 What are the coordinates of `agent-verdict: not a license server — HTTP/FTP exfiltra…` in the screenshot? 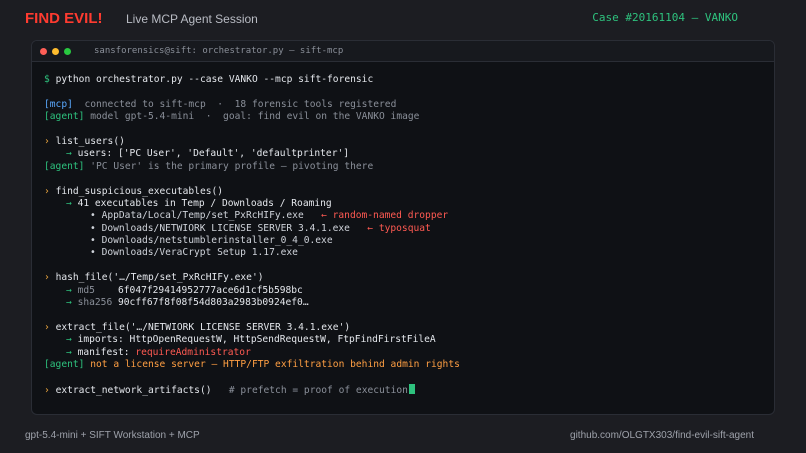 It's located at (272, 364).